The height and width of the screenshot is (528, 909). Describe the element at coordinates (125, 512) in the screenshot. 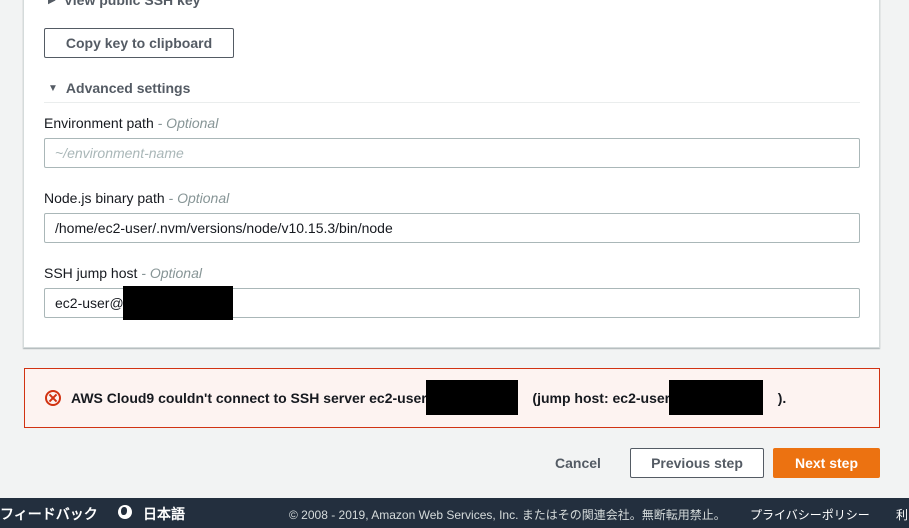

I see `globe-icon` at that location.